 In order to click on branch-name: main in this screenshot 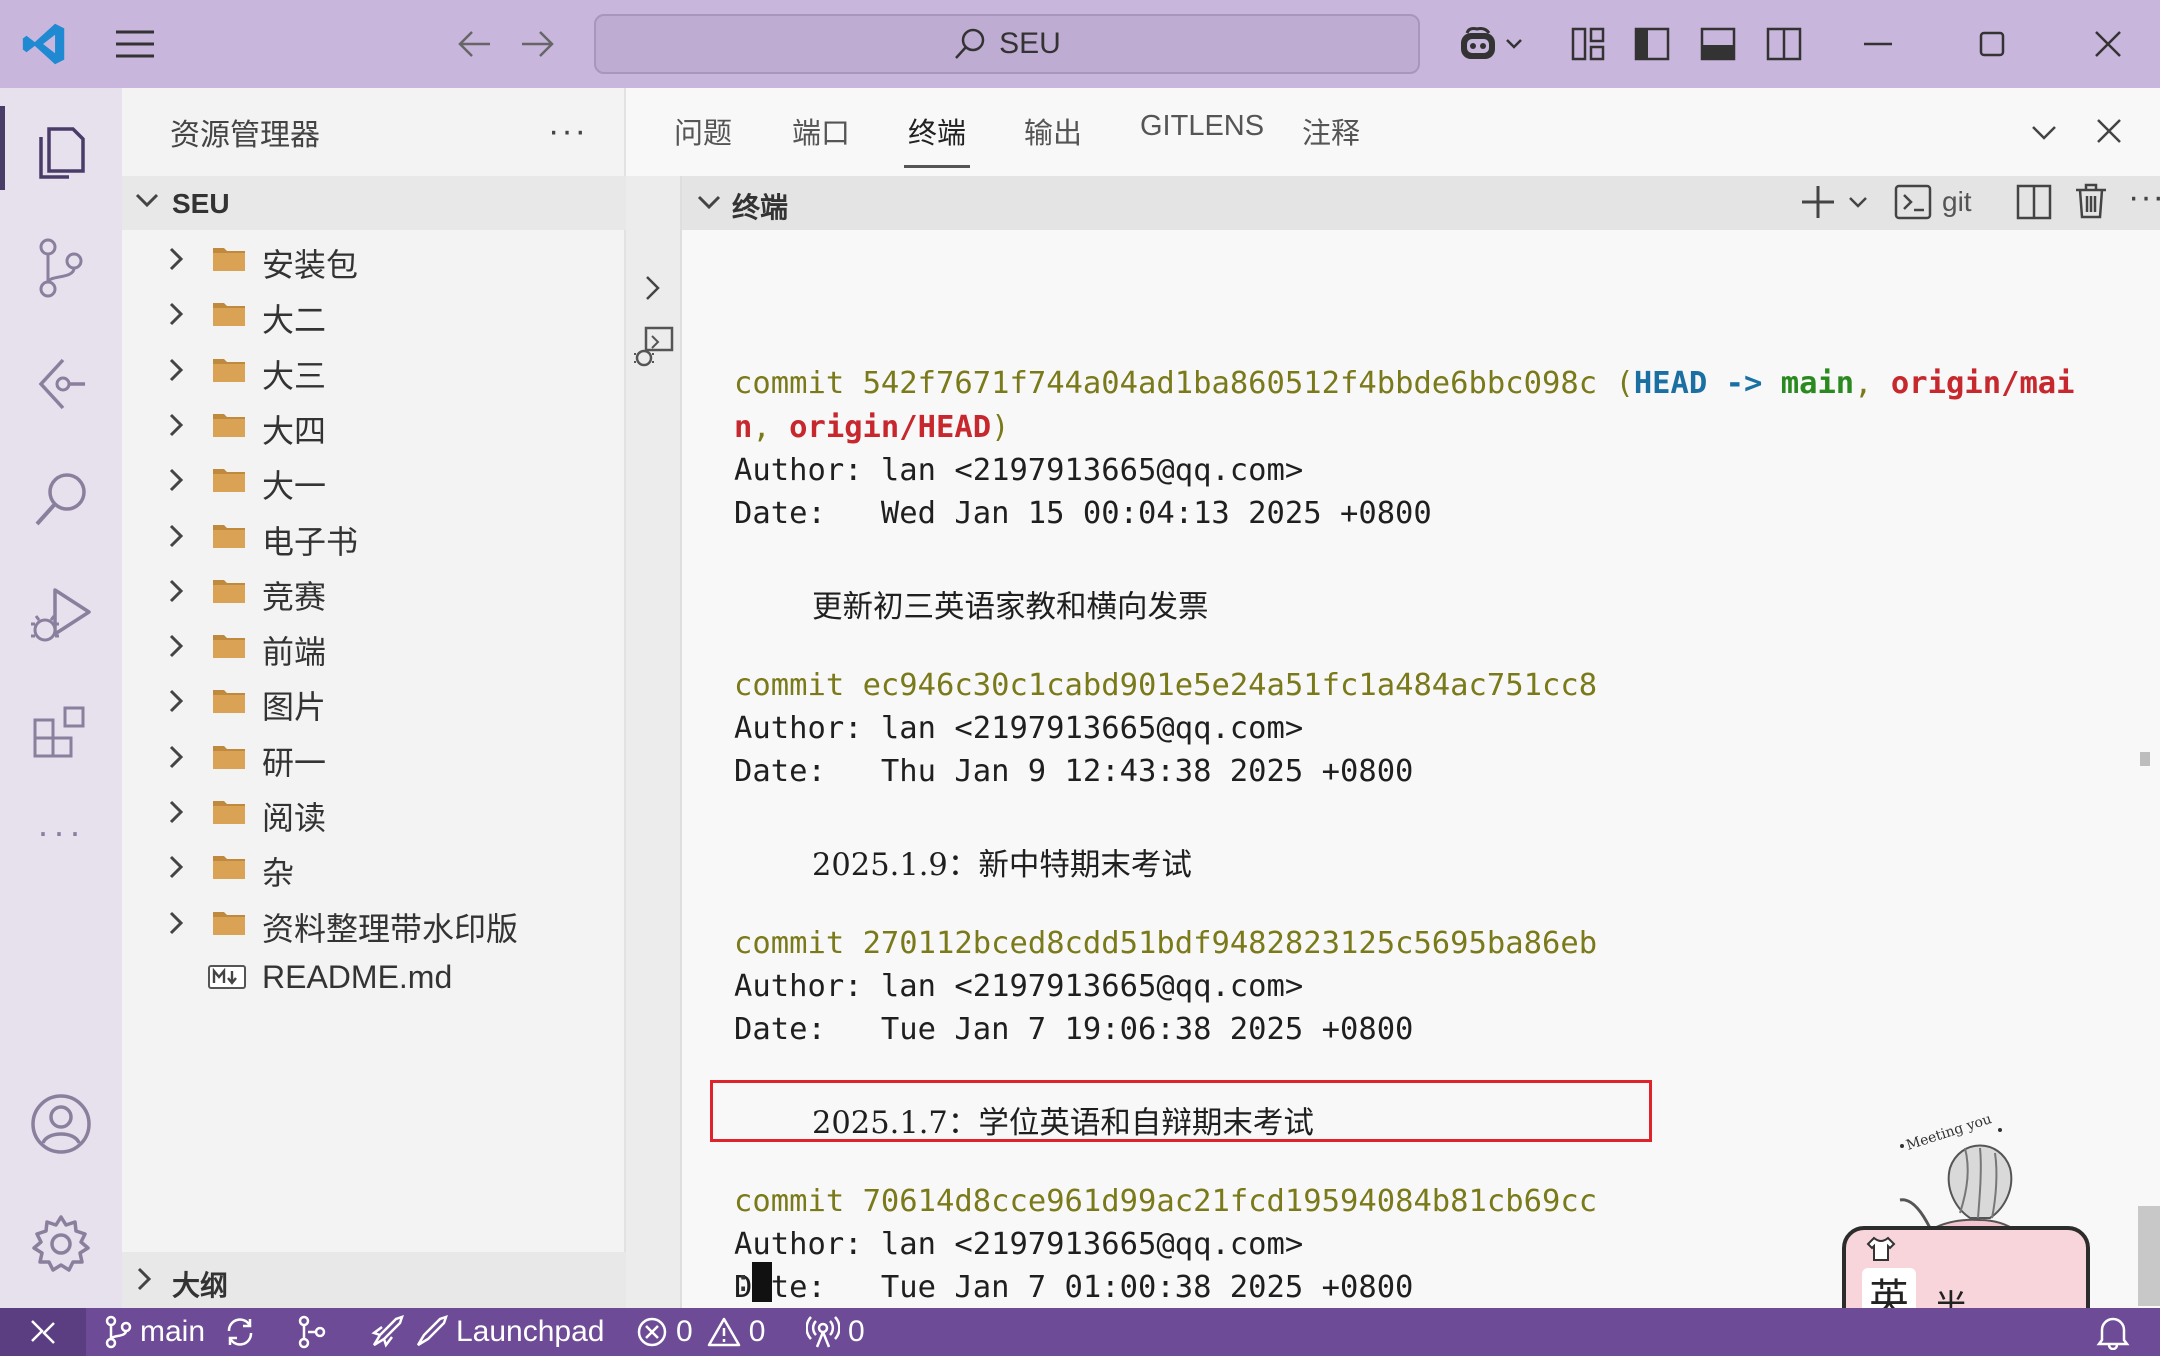, I will do `click(173, 1331)`.